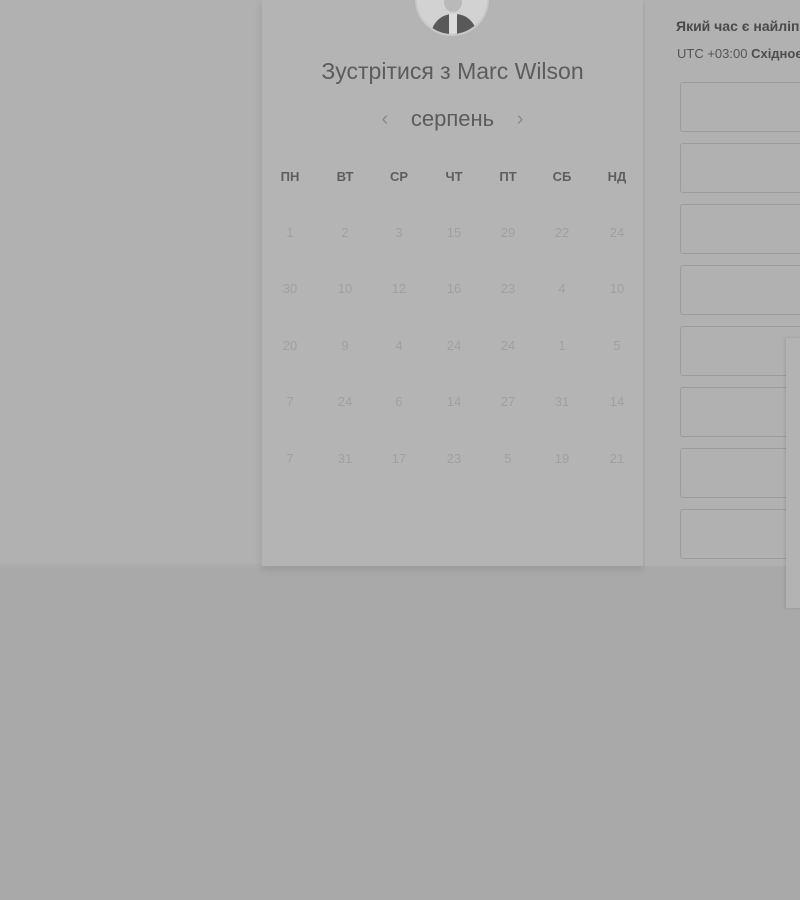 The height and width of the screenshot is (900, 800). Describe the element at coordinates (508, 176) in the screenshot. I see `weekday-label: ПТ` at that location.